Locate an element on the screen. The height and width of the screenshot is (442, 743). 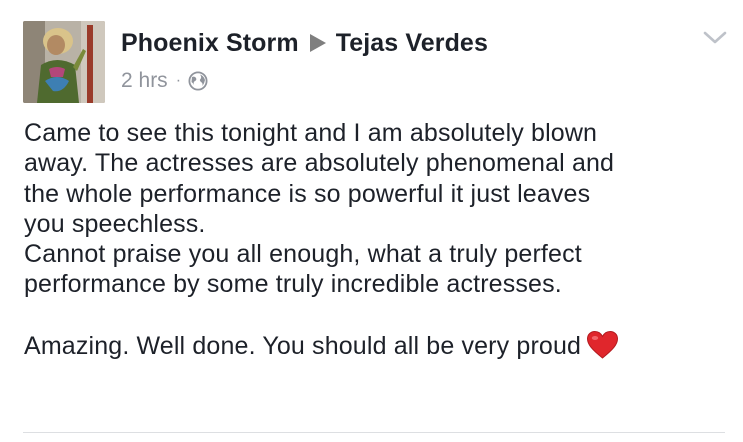
post-text-line: you speechless. is located at coordinates (115, 223).